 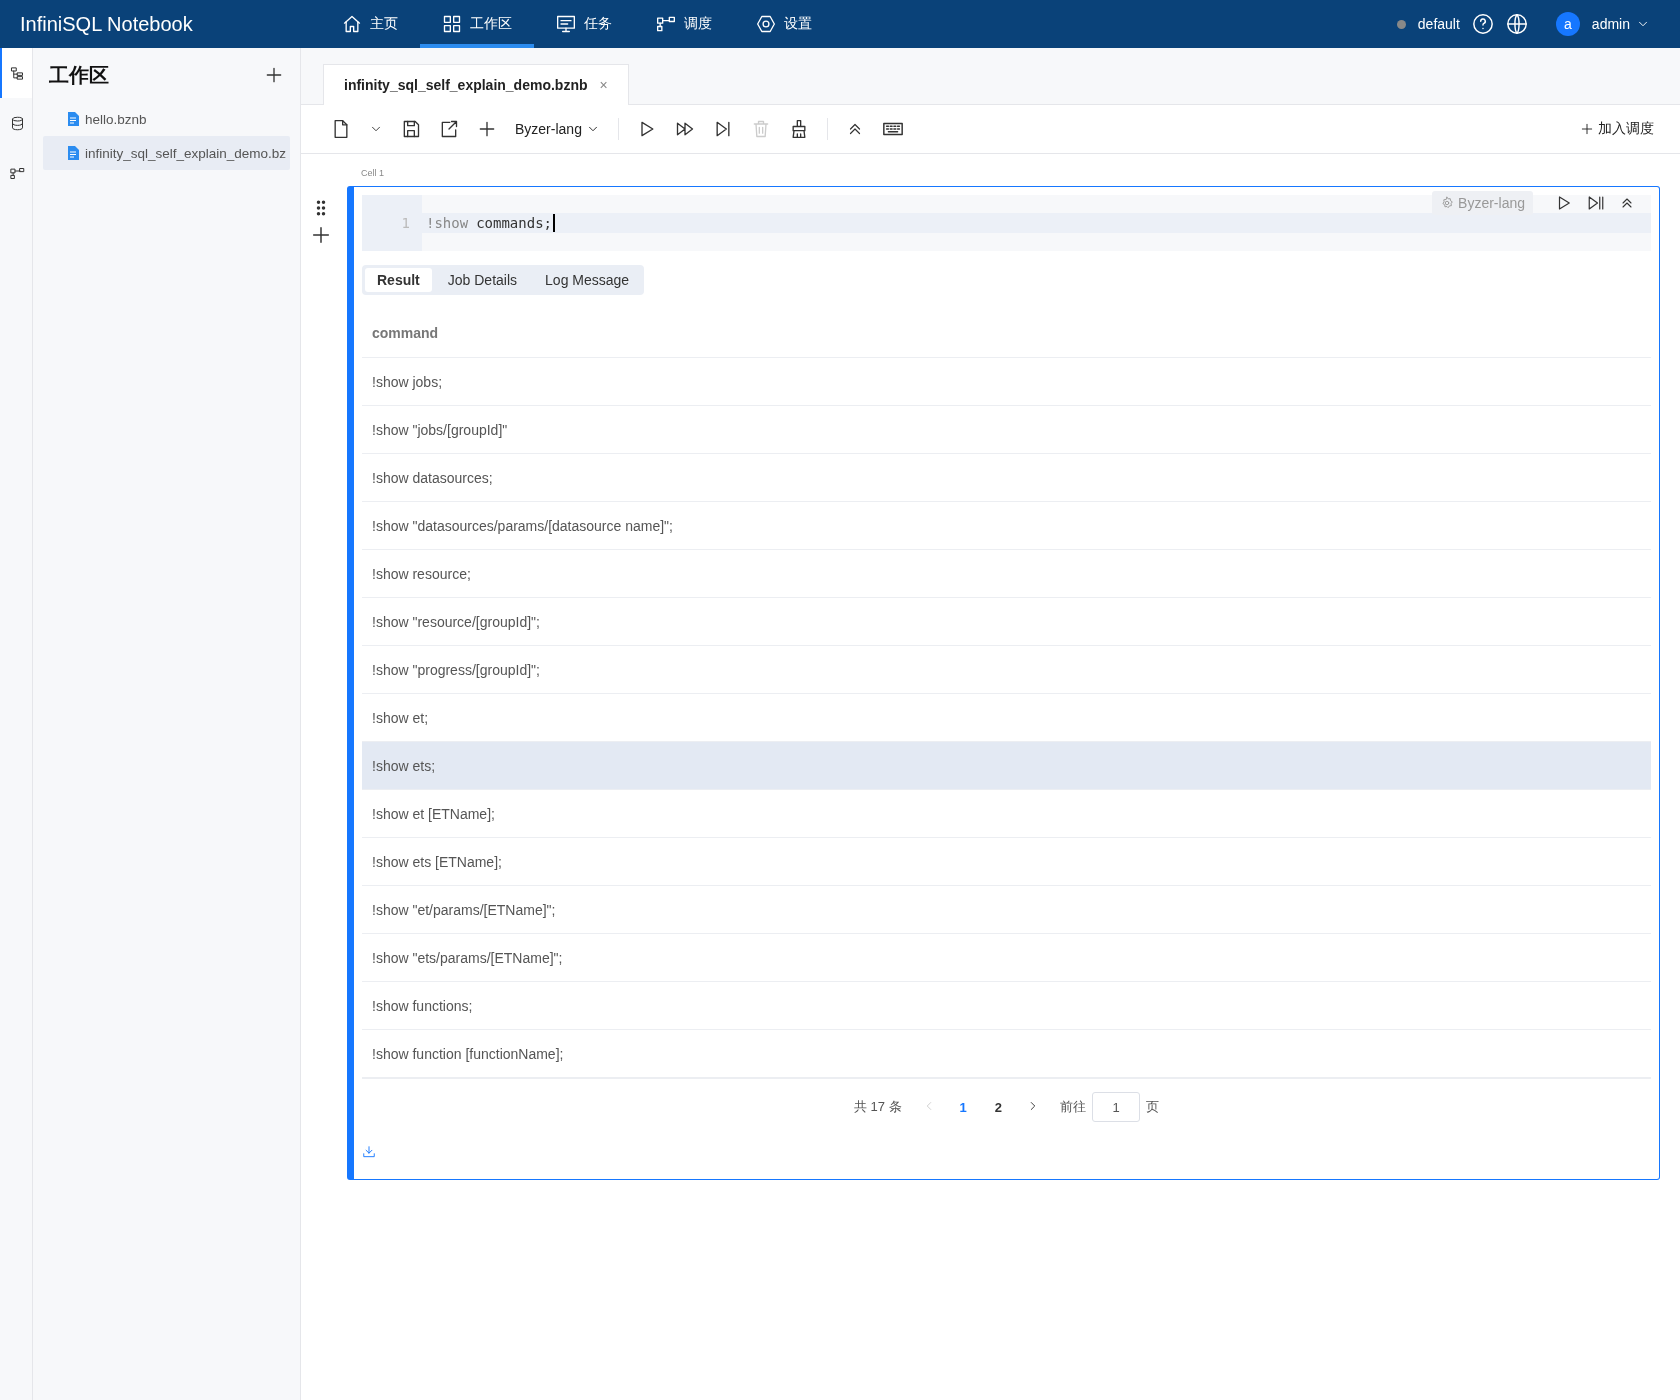 I want to click on tab-title: infinity_sql_self_explain_demo.bznb, so click(x=466, y=85).